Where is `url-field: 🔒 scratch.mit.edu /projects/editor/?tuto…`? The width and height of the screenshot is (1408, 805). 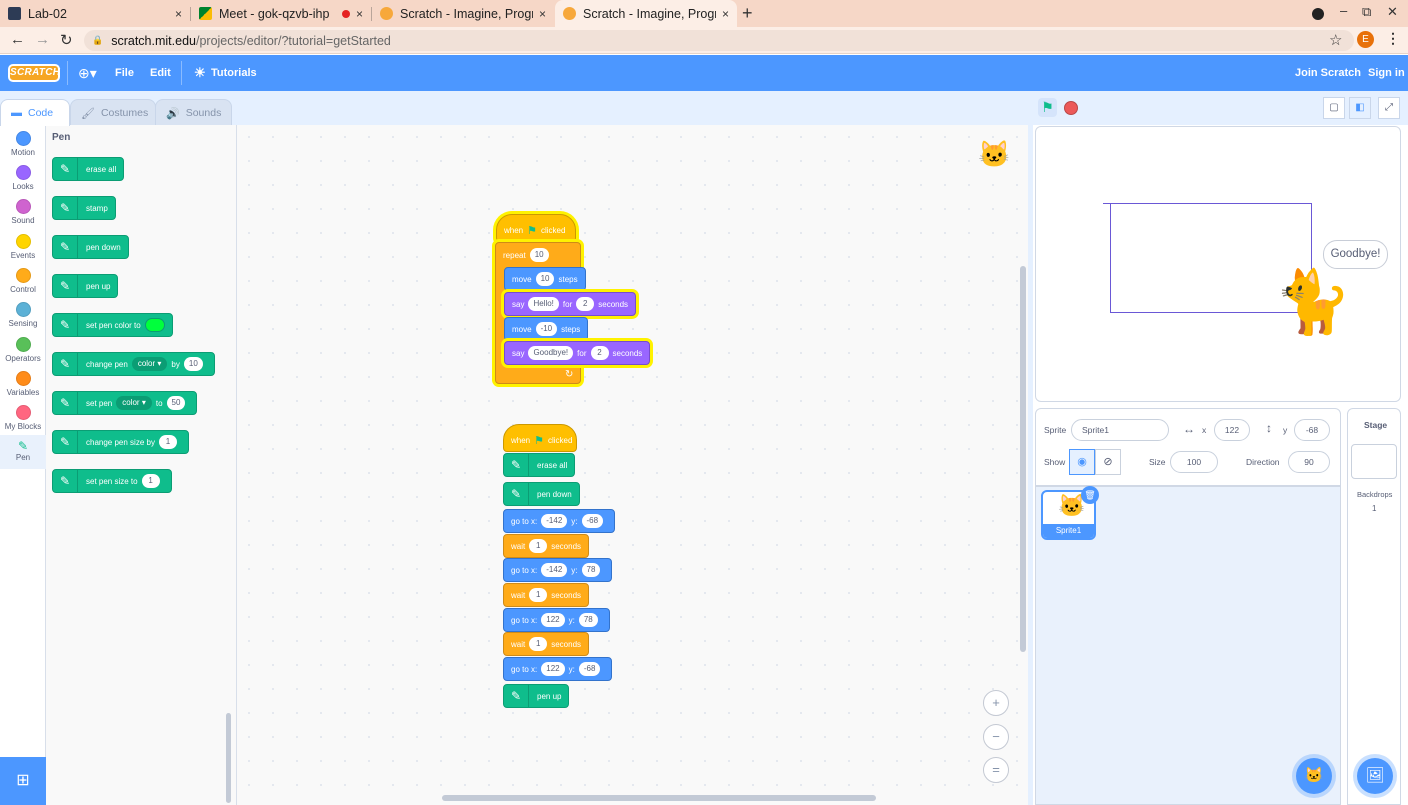
url-field: 🔒 scratch.mit.edu /projects/editor/?tuto… is located at coordinates (719, 40).